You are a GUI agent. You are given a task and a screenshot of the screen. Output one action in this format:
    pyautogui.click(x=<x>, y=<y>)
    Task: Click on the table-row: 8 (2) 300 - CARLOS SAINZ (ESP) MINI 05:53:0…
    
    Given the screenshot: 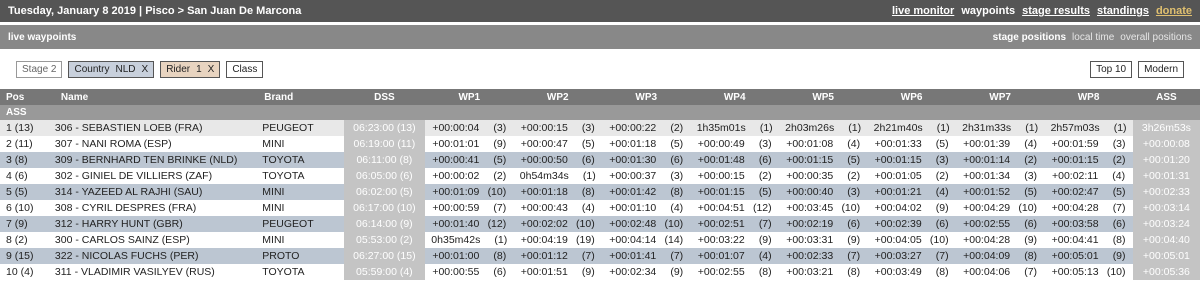 What is the action you would take?
    pyautogui.click(x=600, y=240)
    